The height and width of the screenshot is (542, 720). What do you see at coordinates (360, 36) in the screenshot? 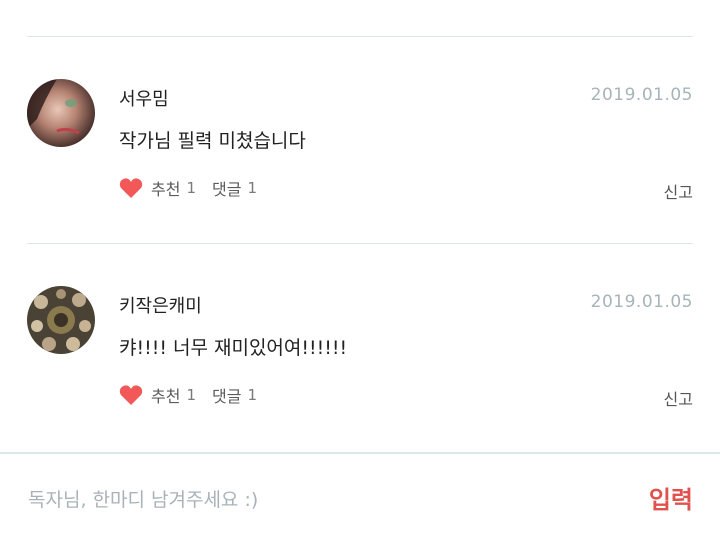
I see `top-divider` at bounding box center [360, 36].